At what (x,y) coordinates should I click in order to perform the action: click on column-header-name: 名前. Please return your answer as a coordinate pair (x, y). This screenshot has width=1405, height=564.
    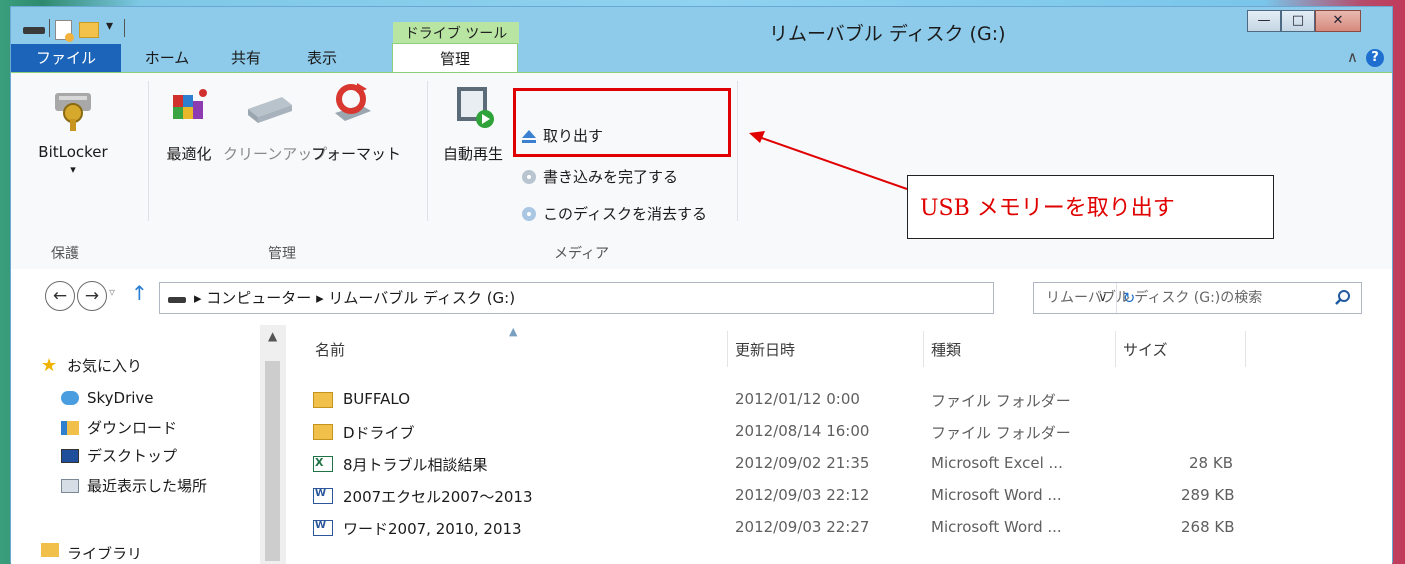
    Looking at the image, I should click on (330, 349).